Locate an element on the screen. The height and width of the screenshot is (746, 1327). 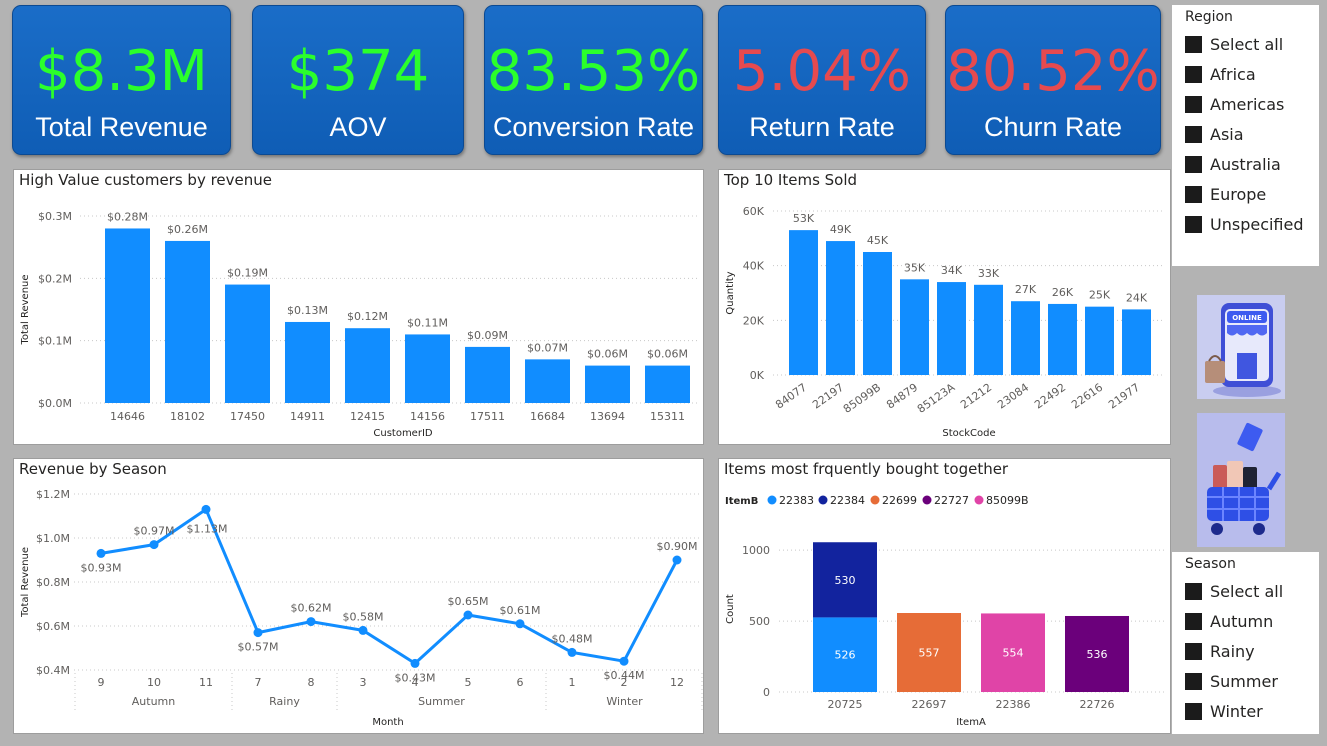
data-label: $0.13M is located at coordinates (307, 310).